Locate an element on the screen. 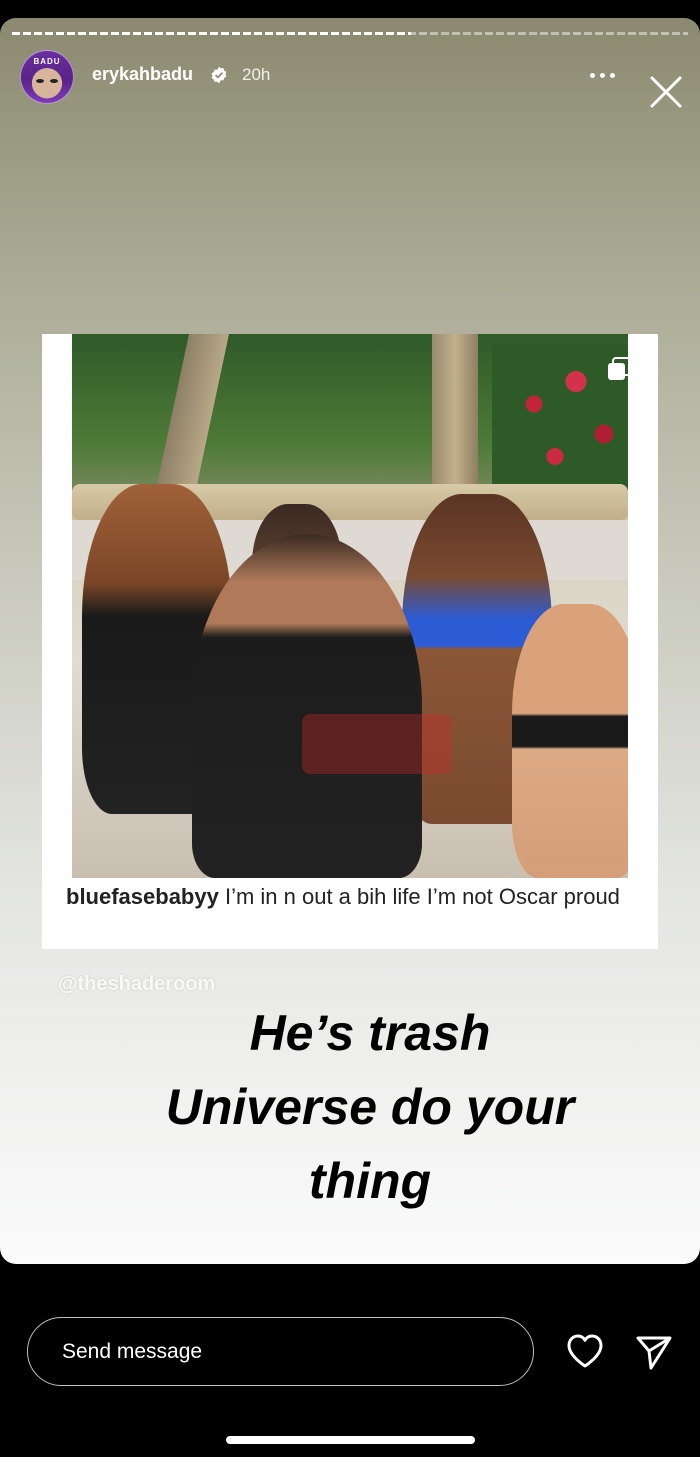  progress-fill is located at coordinates (211, 33).